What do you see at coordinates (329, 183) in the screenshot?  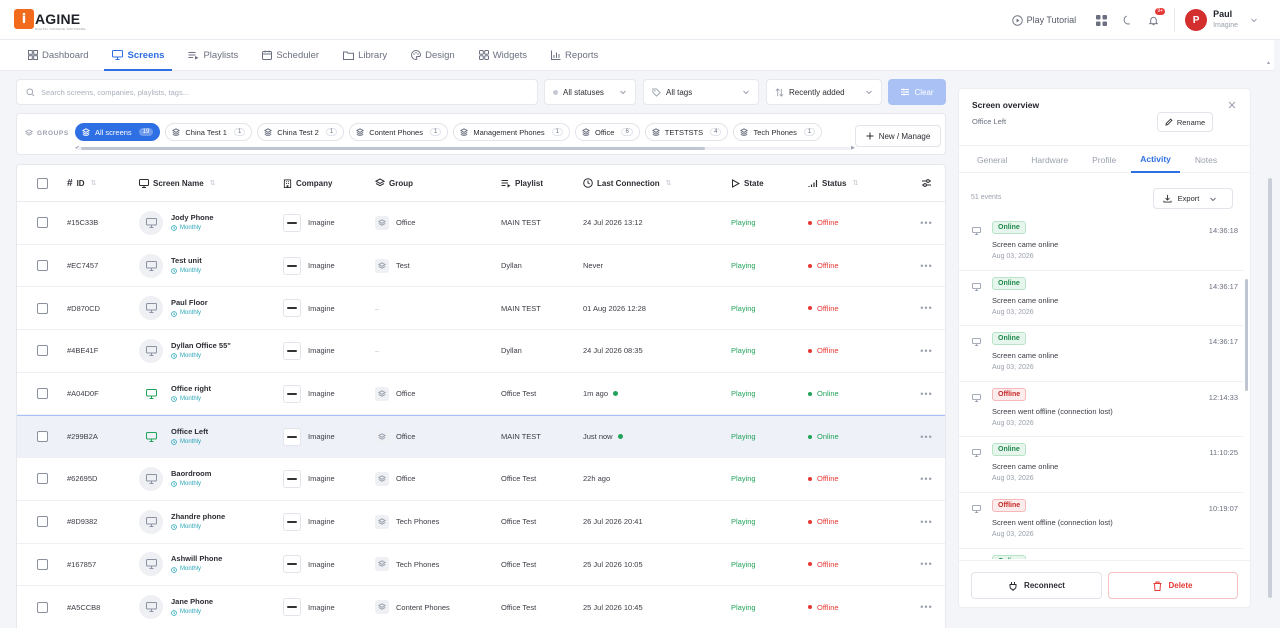 I see `header-company: Company` at bounding box center [329, 183].